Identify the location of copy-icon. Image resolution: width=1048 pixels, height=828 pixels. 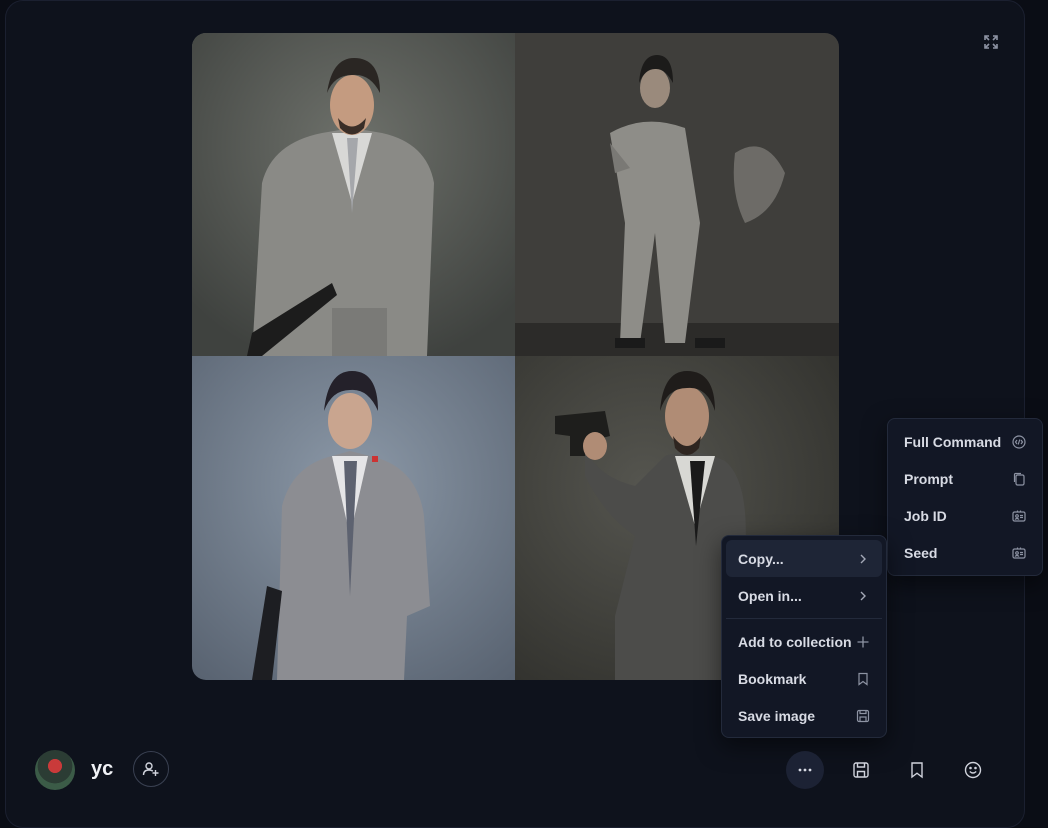
(1019, 479).